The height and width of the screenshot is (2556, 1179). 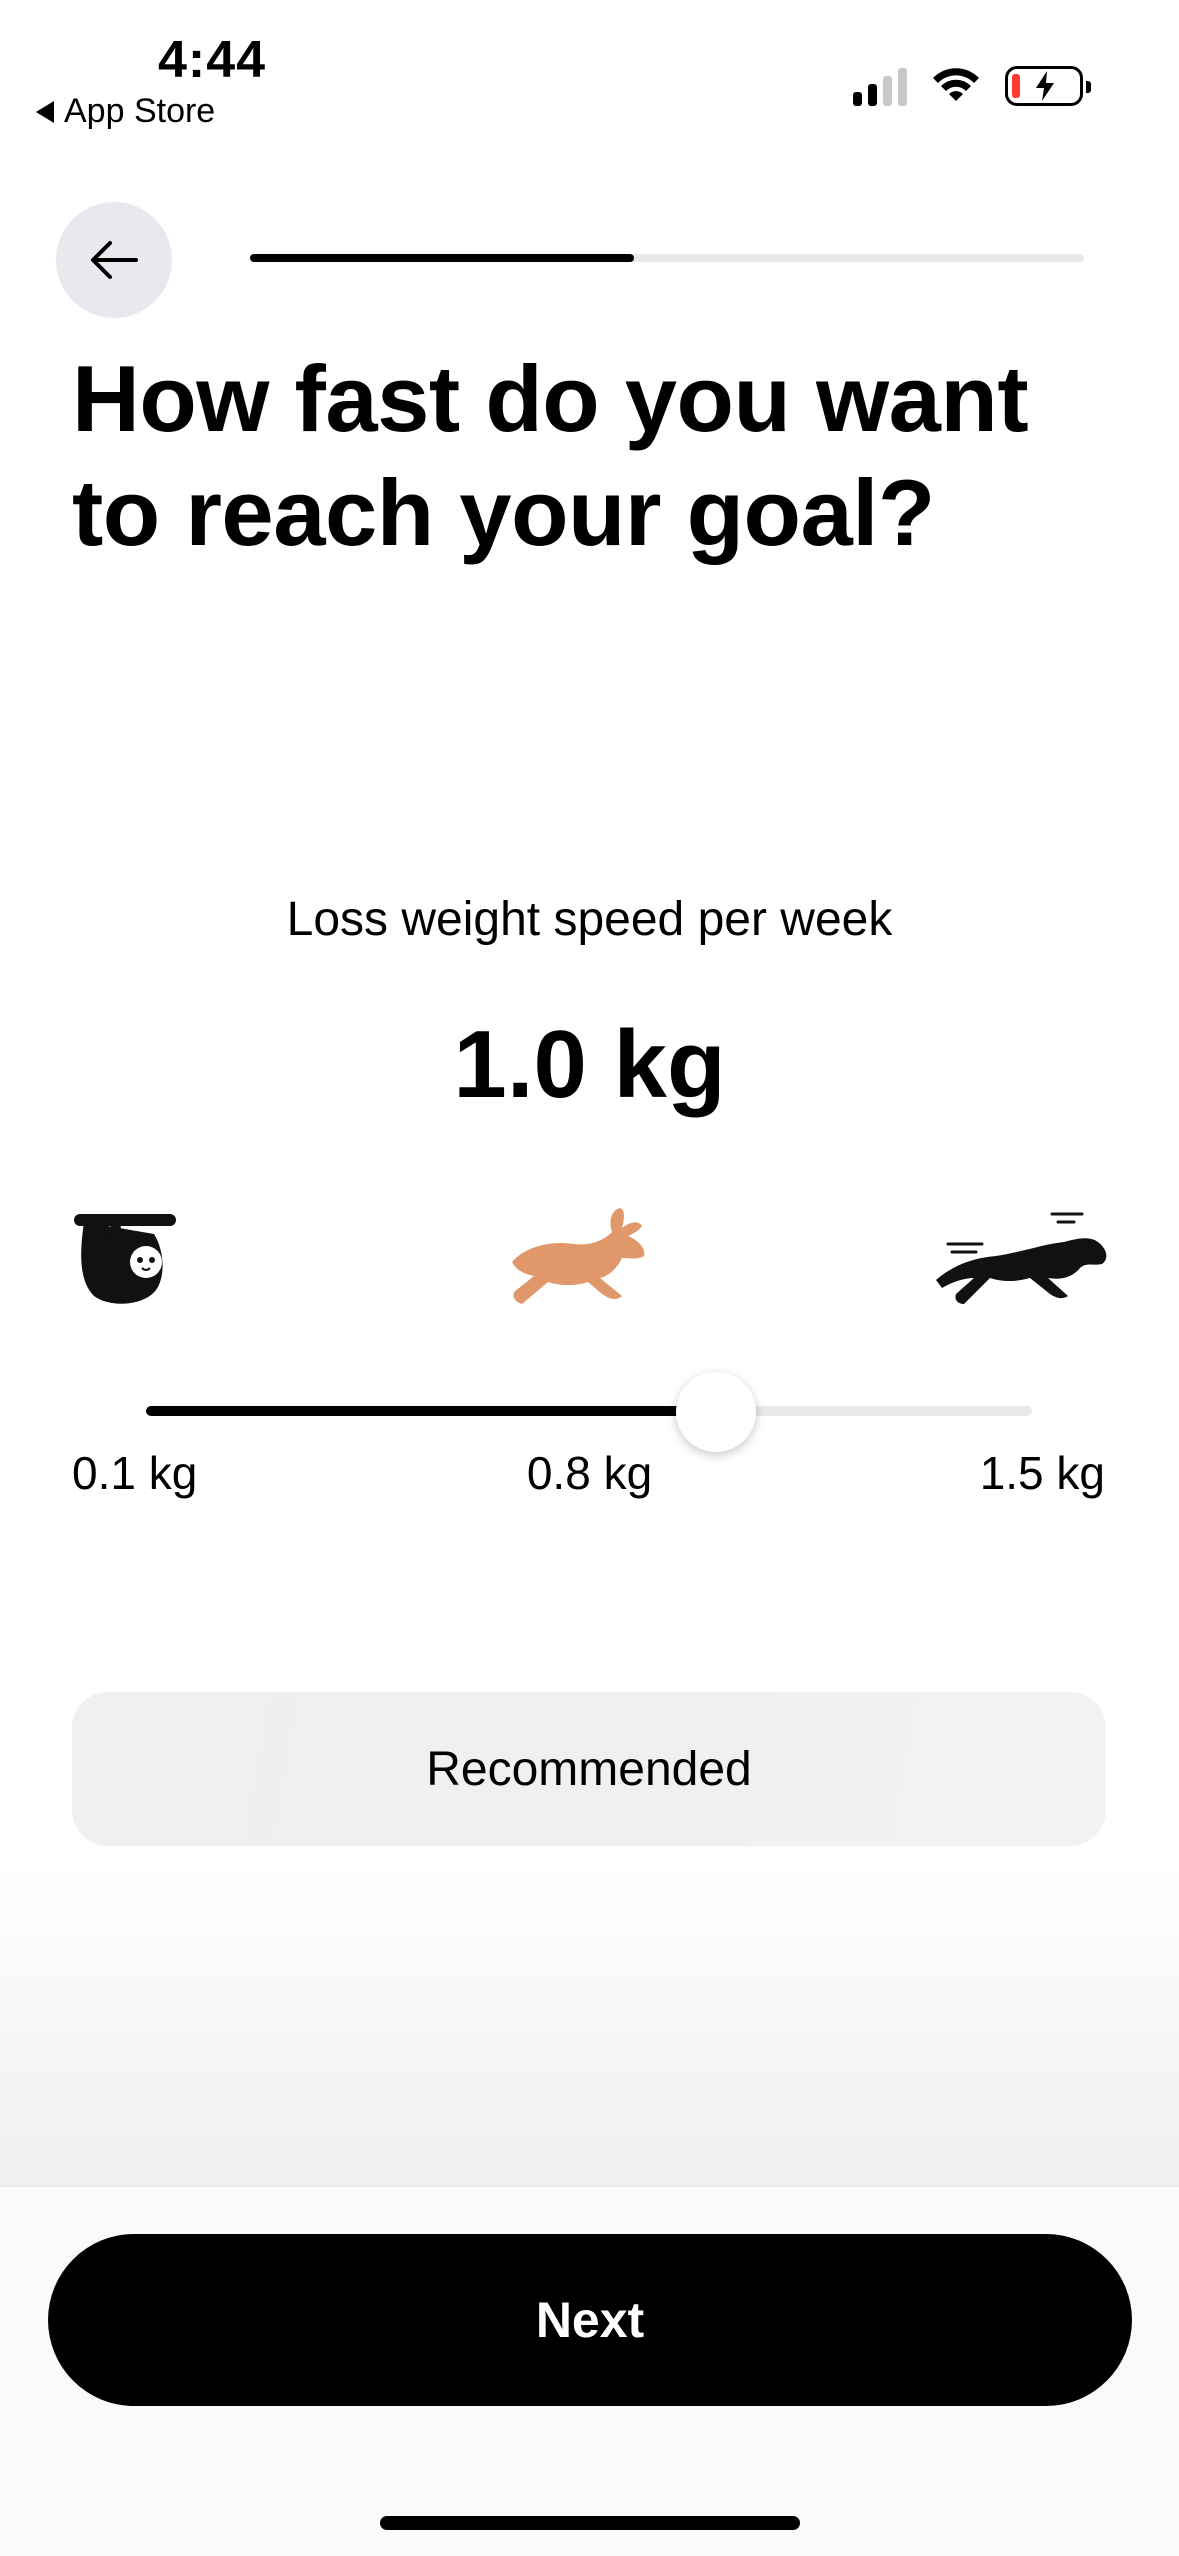 I want to click on back-triangle-icon, so click(x=45, y=111).